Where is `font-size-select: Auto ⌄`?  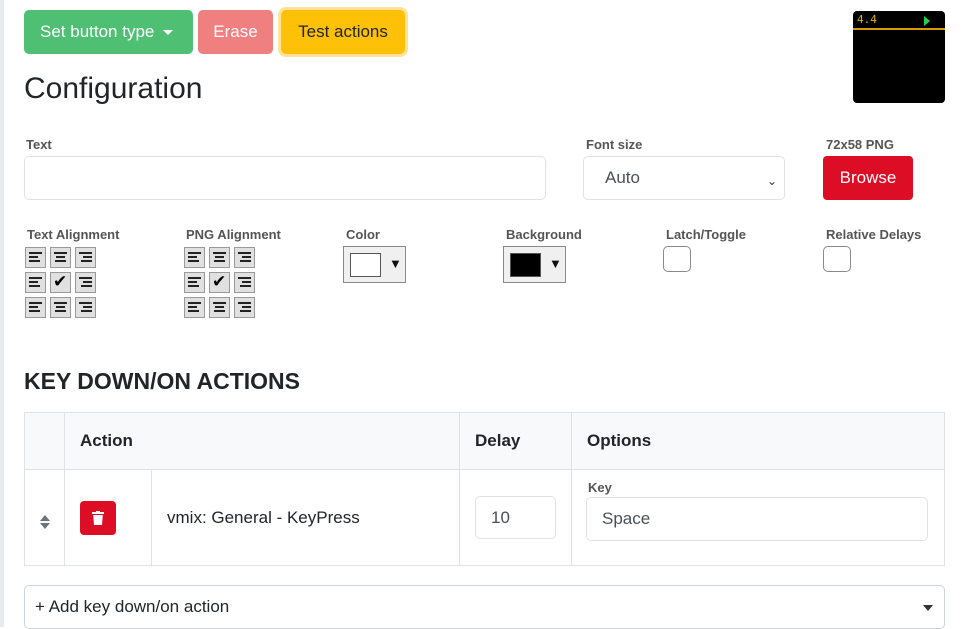 font-size-select: Auto ⌄ is located at coordinates (684, 178).